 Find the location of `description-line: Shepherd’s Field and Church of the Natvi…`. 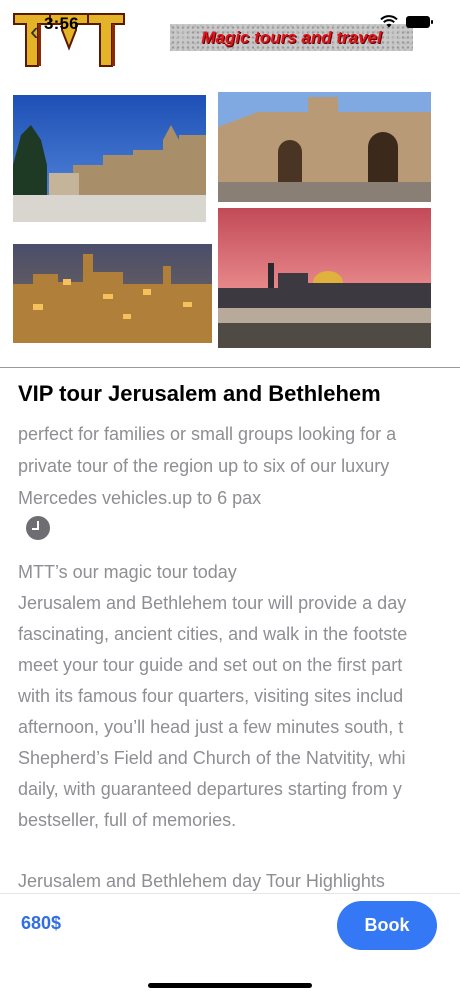

description-line: Shepherd’s Field and Church of the Natvi… is located at coordinates (212, 758).